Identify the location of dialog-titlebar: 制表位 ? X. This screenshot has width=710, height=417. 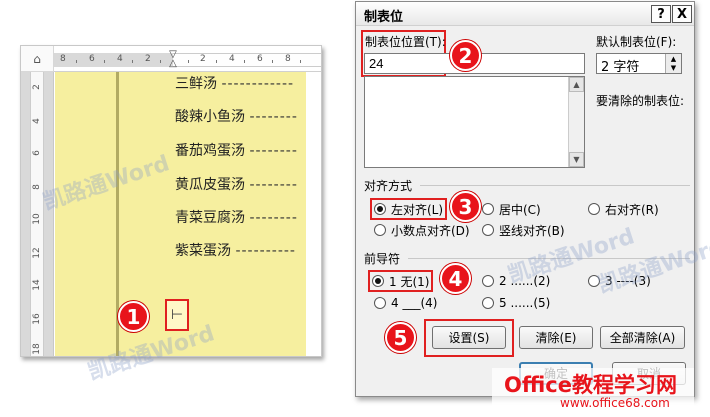
(525, 14).